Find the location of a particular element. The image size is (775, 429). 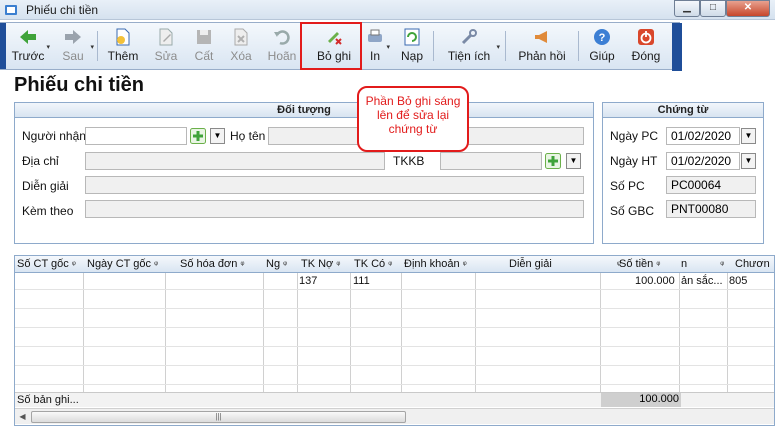

power-icon is located at coordinates (646, 37).